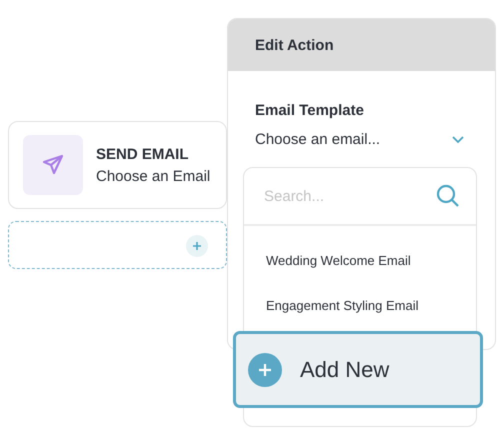  What do you see at coordinates (360, 260) in the screenshot?
I see `email-option: Wedding Welcome Email` at bounding box center [360, 260].